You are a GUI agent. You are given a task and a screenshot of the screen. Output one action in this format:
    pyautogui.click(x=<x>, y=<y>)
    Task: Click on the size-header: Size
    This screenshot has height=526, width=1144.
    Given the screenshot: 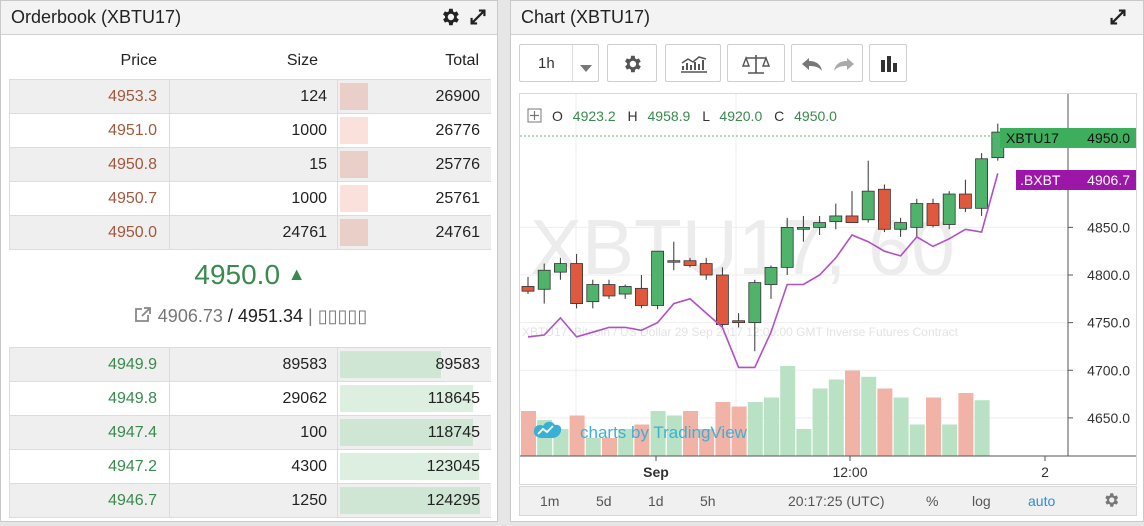 What is the action you would take?
    pyautogui.click(x=302, y=60)
    